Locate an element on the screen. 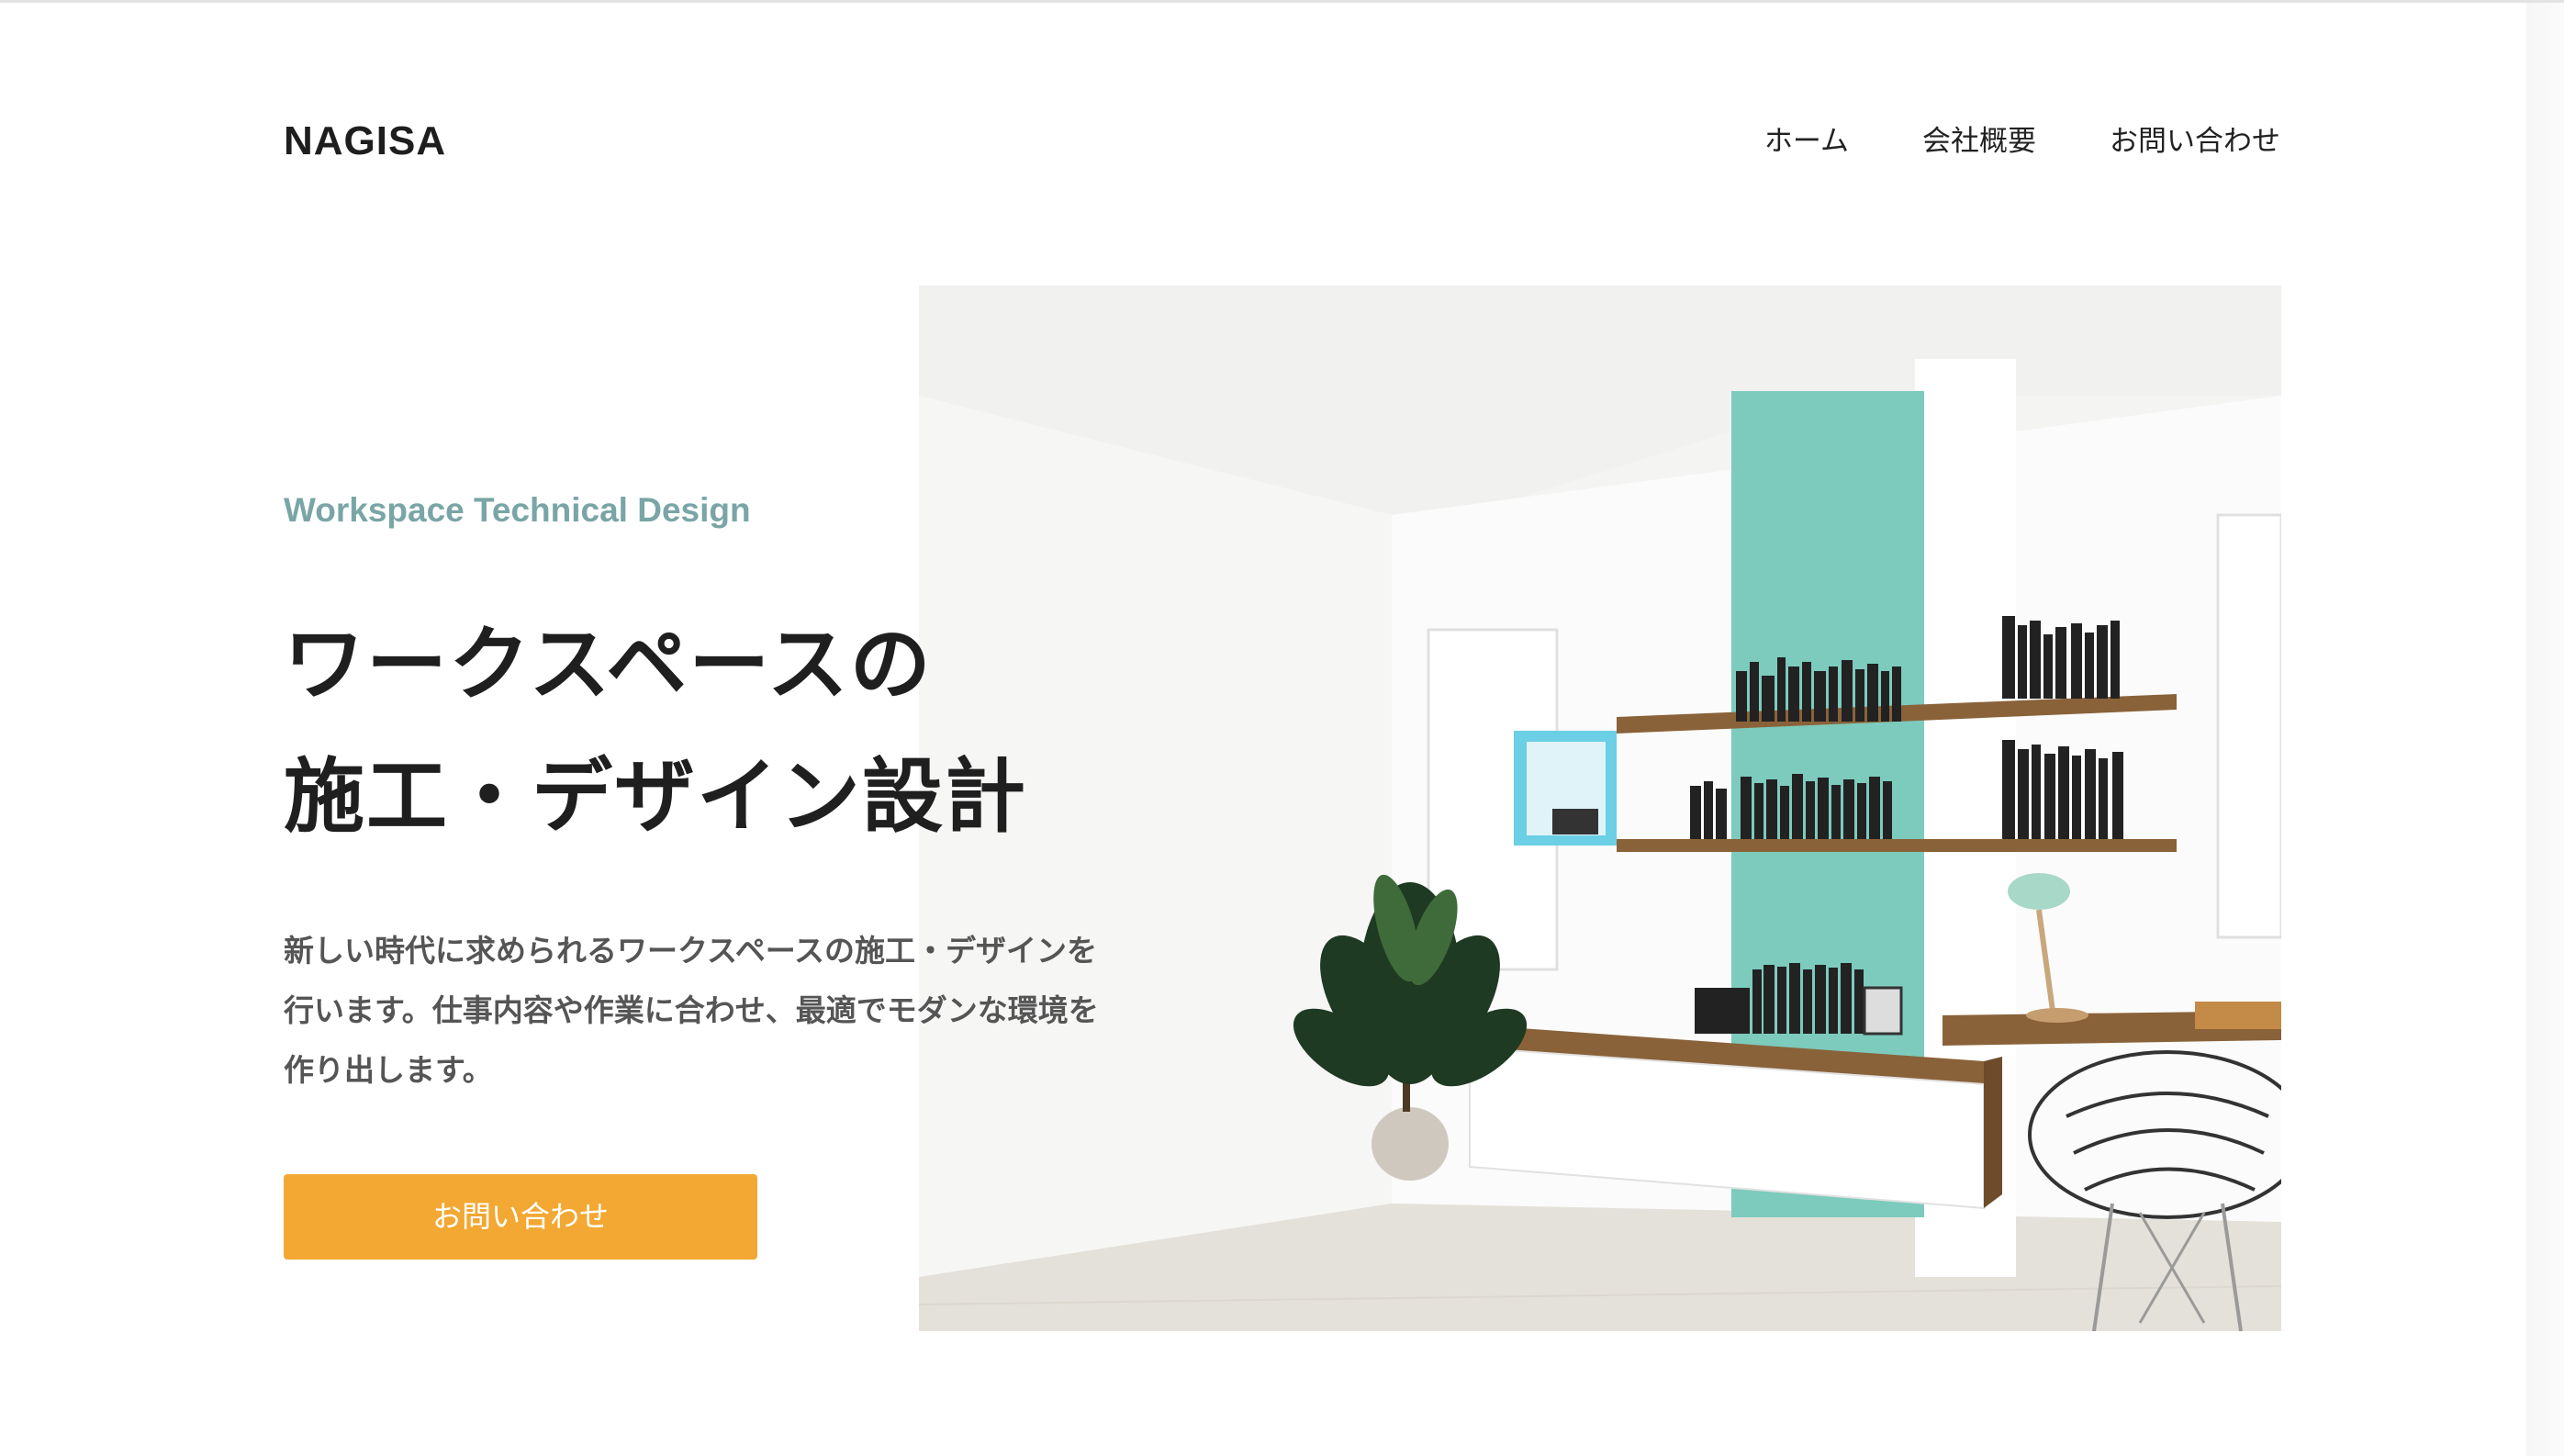 This screenshot has height=1456, width=2564. scrollbar-gutter is located at coordinates (2545, 729).